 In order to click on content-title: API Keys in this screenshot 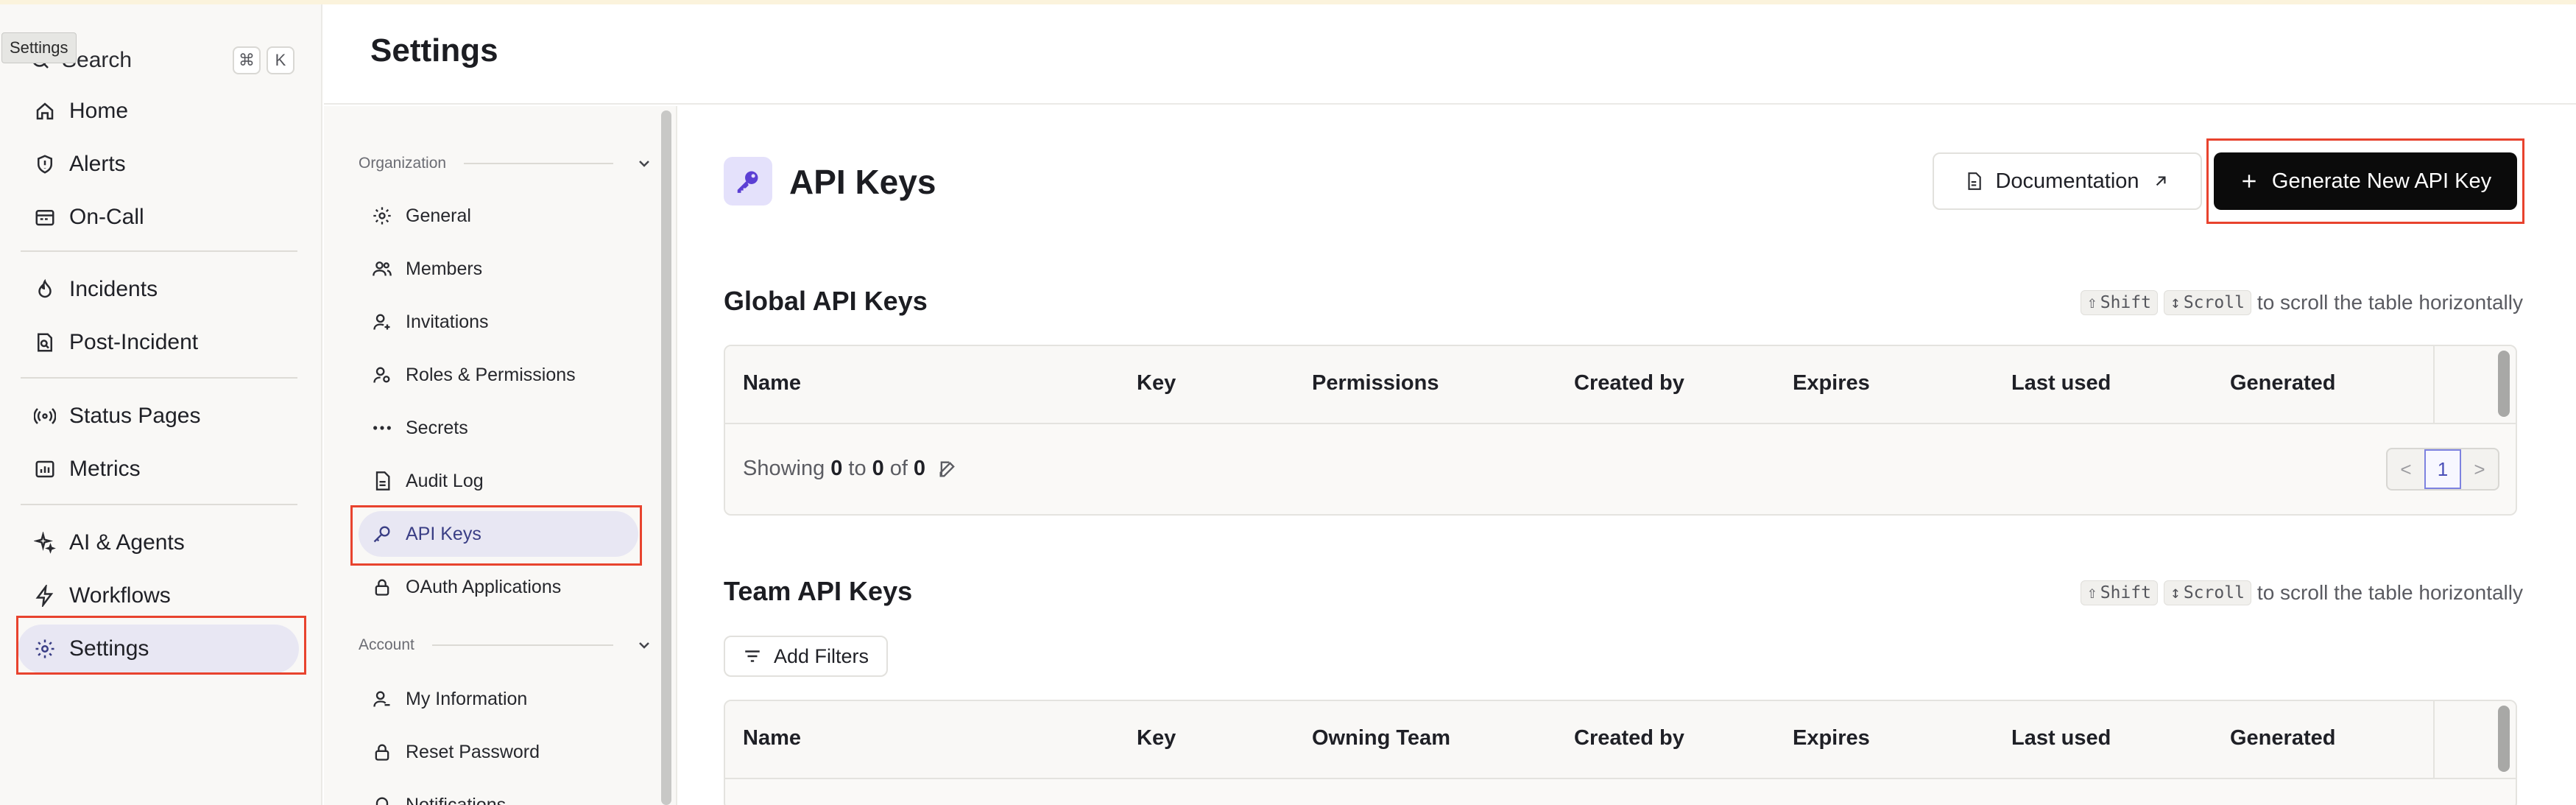, I will do `click(862, 182)`.